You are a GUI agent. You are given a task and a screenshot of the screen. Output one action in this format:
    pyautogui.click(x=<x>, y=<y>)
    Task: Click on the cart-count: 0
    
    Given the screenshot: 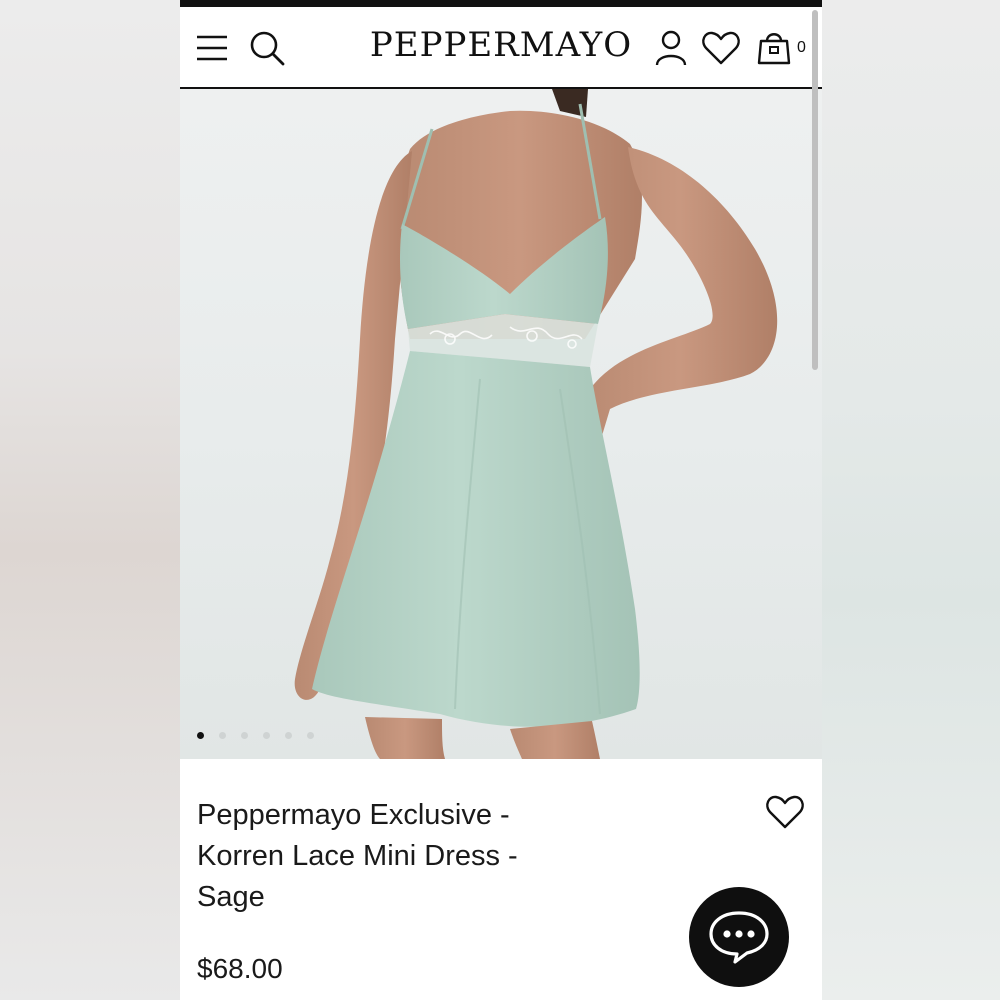 What is the action you would take?
    pyautogui.click(x=801, y=47)
    